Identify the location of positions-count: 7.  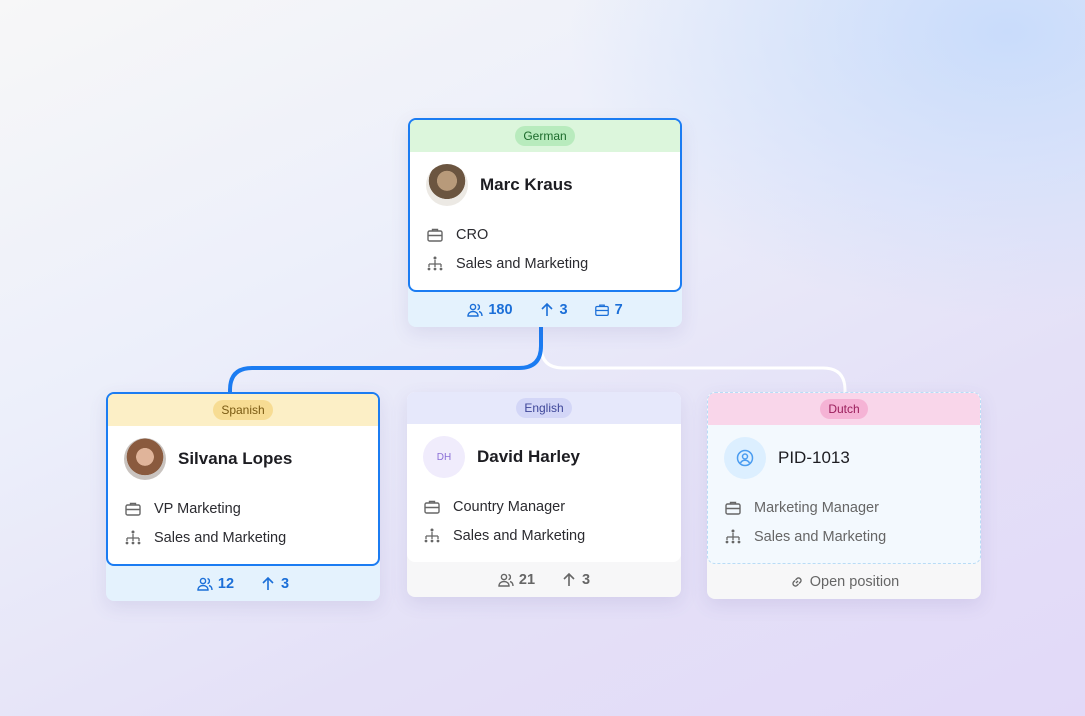
(608, 310).